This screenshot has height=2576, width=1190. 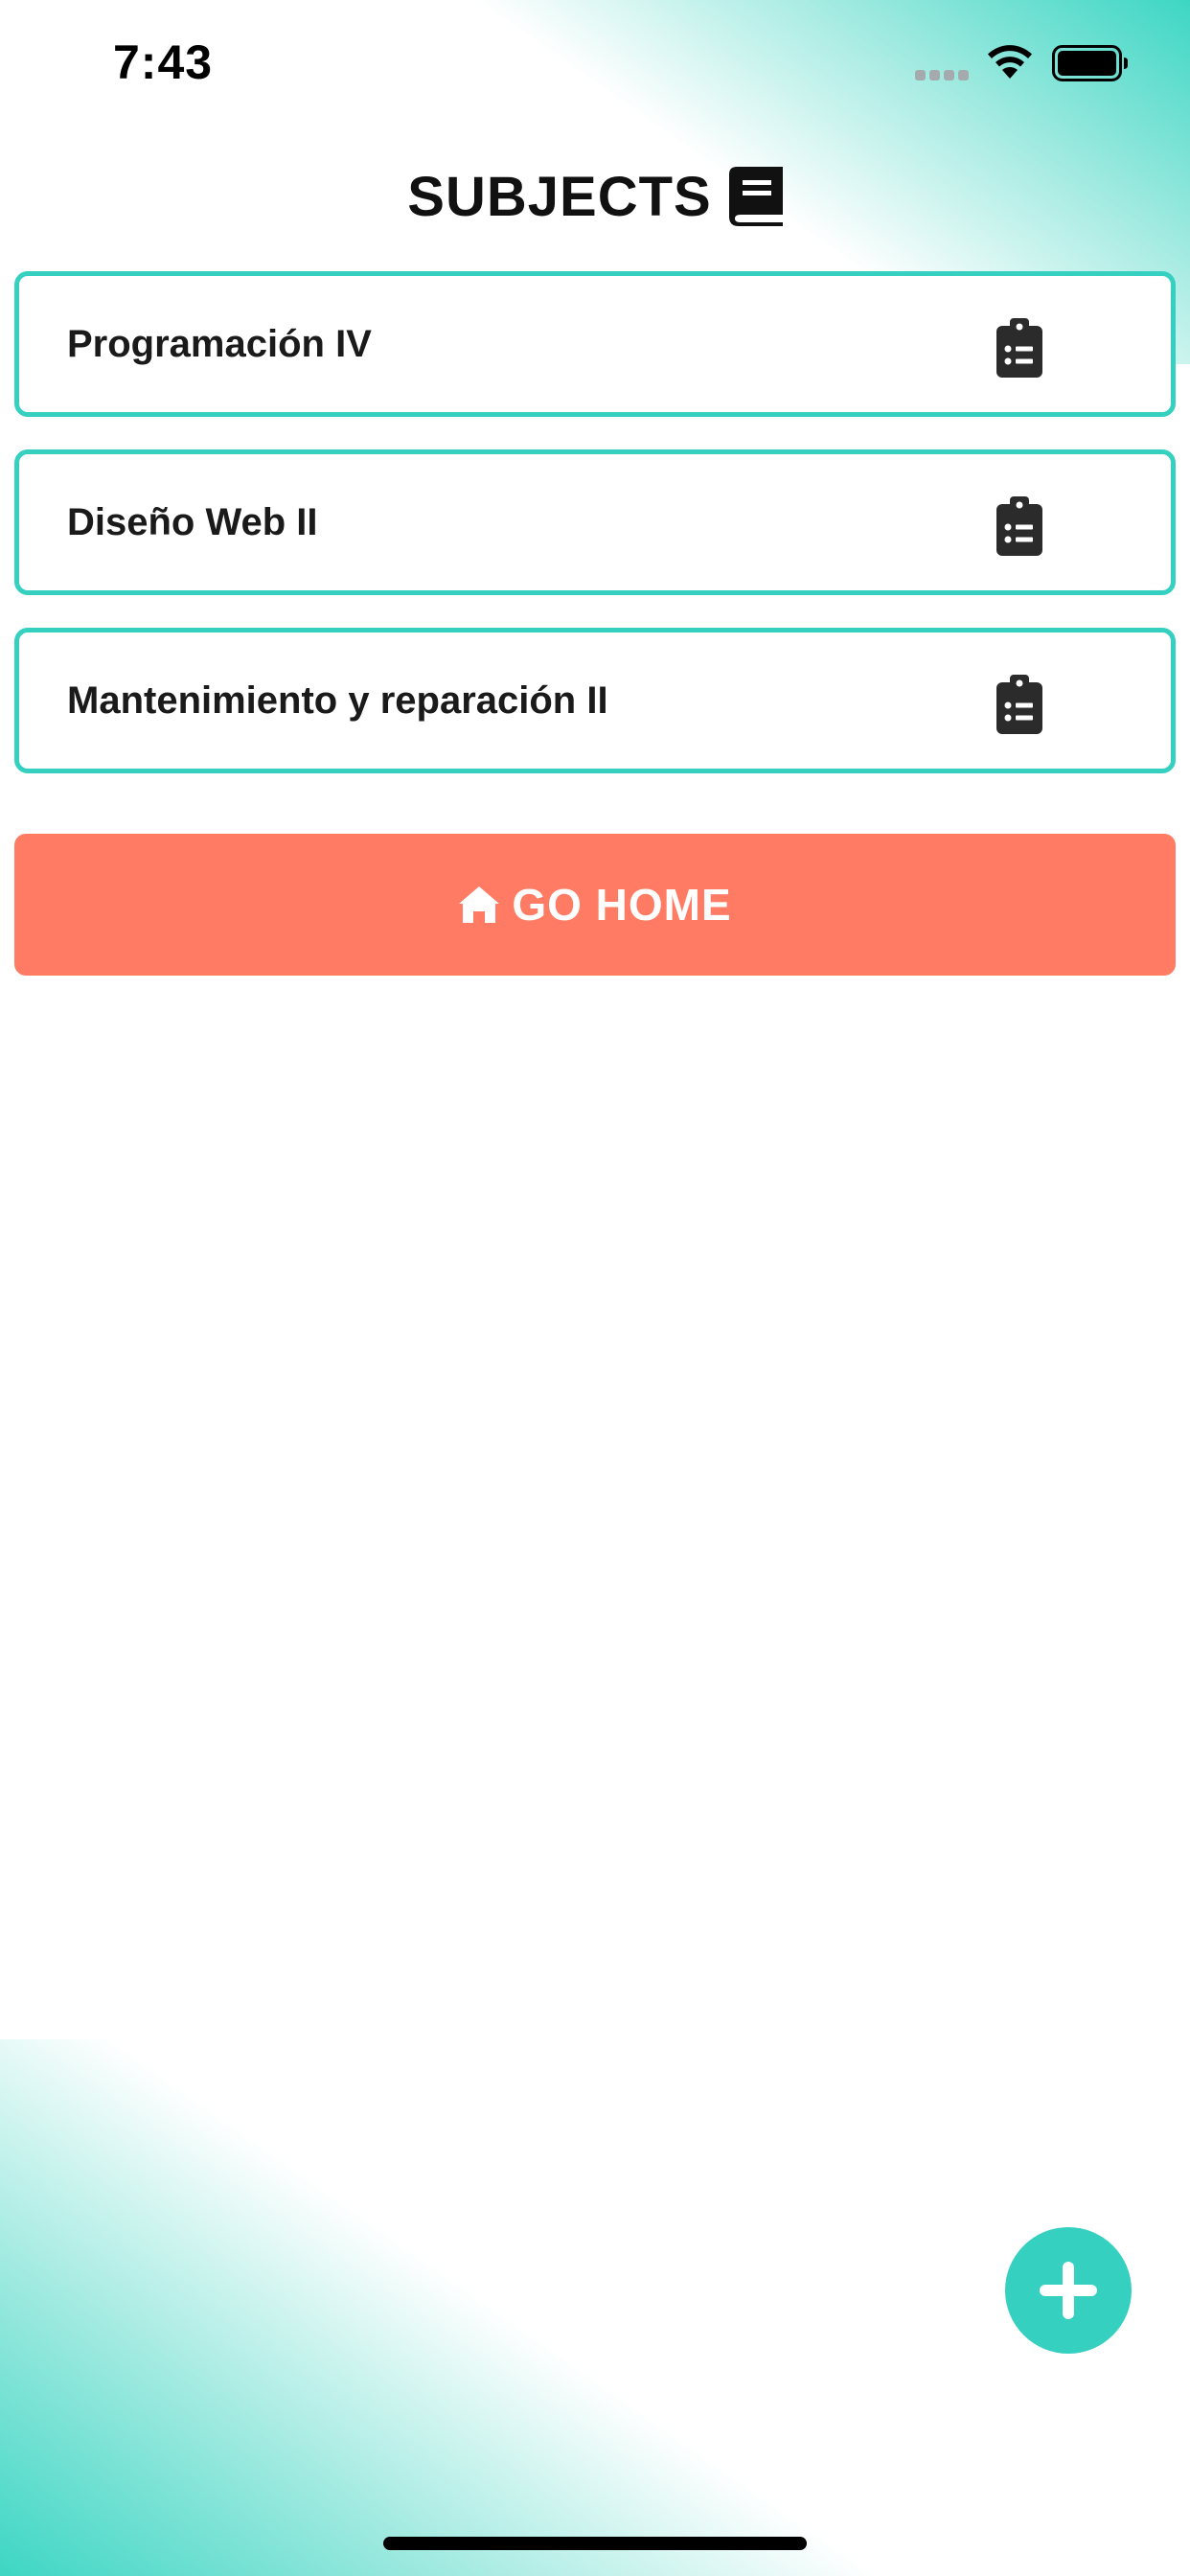 I want to click on book-icon, so click(x=756, y=196).